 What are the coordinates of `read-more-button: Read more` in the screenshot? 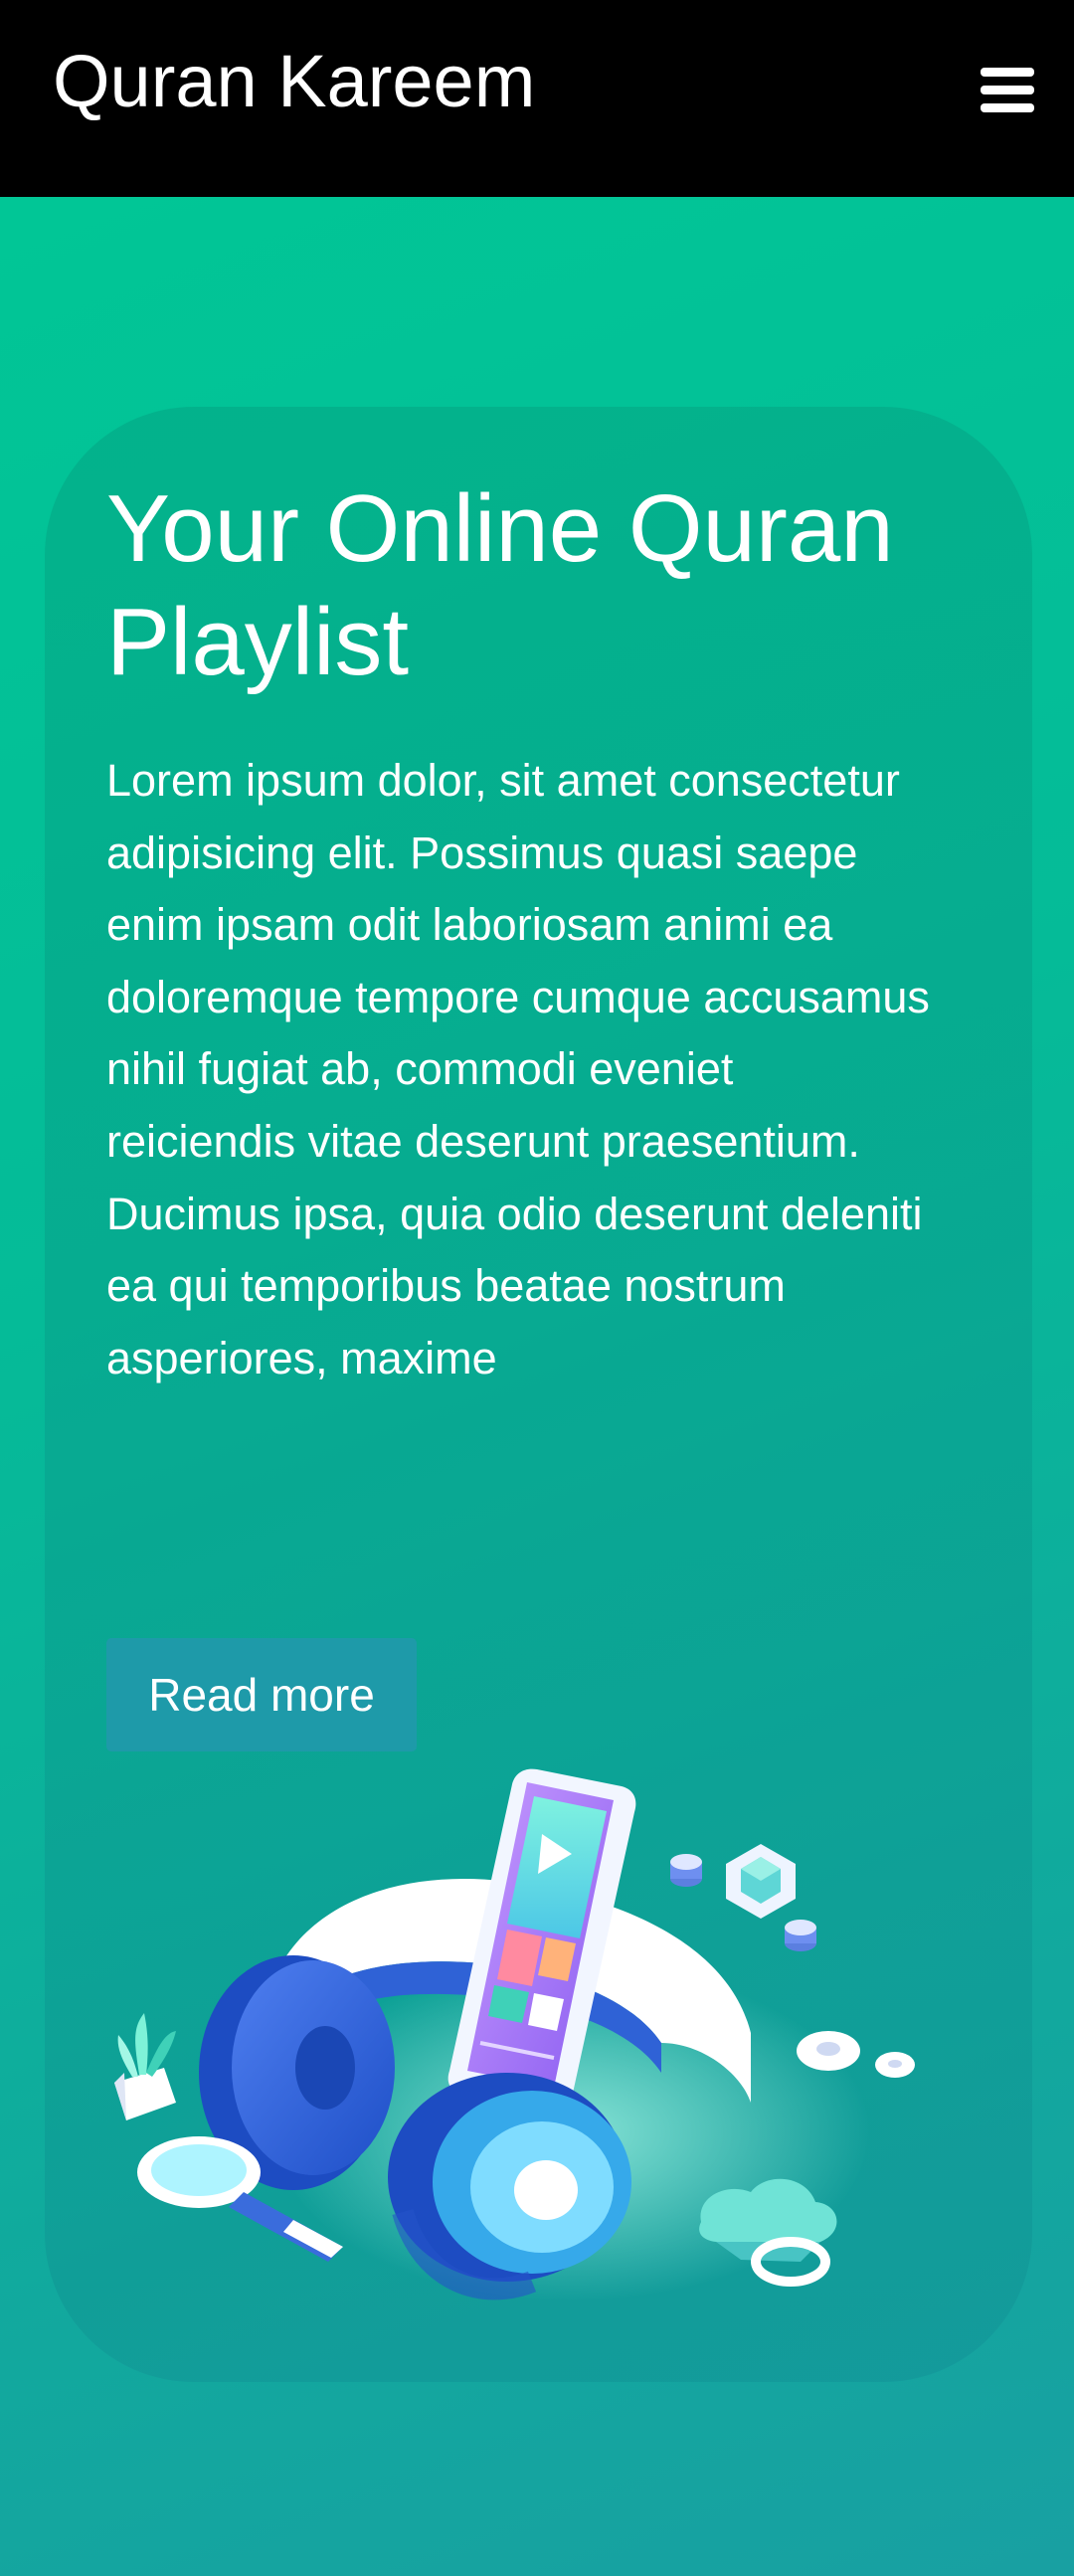 It's located at (262, 1694).